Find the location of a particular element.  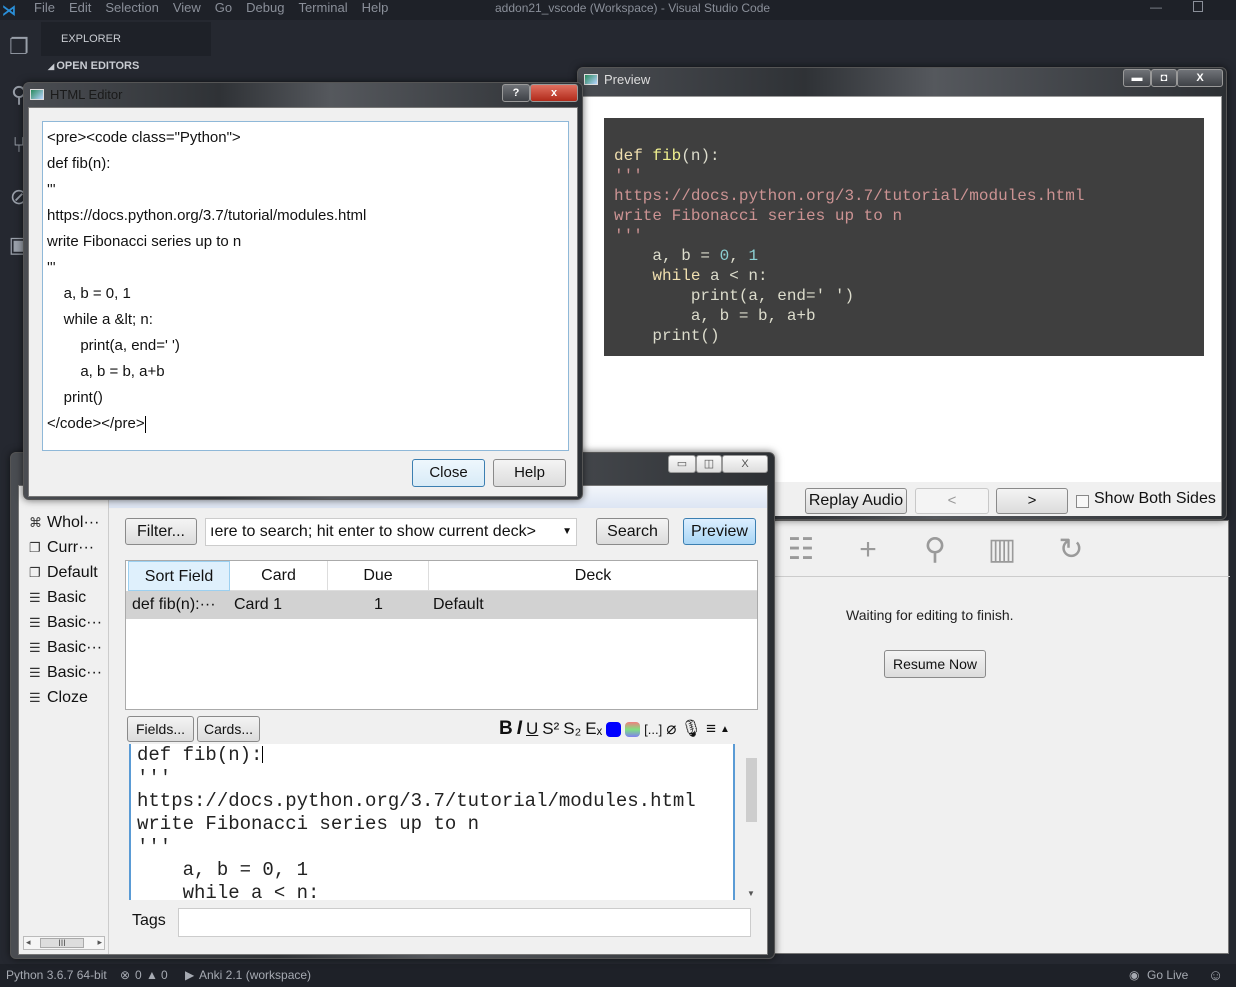

feedback-smiley-icon: ☺ is located at coordinates (1215, 975).